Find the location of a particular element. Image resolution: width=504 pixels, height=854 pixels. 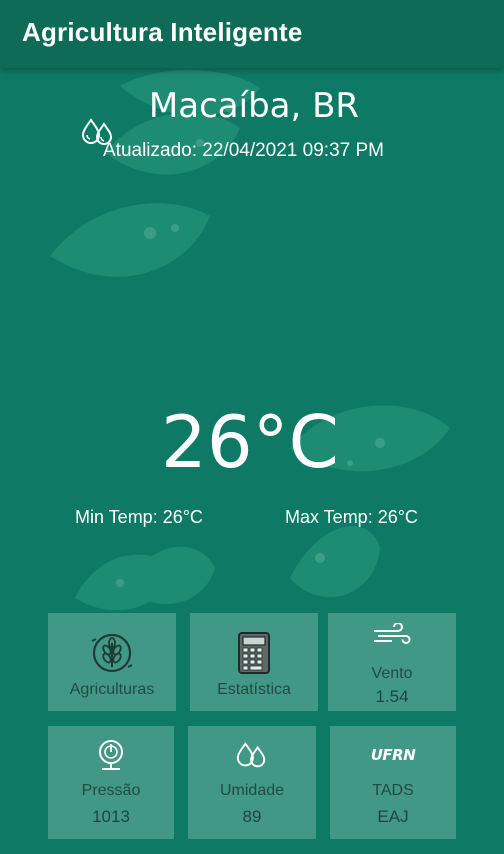

min-temperature: Min Temp: 26°C is located at coordinates (139, 517).